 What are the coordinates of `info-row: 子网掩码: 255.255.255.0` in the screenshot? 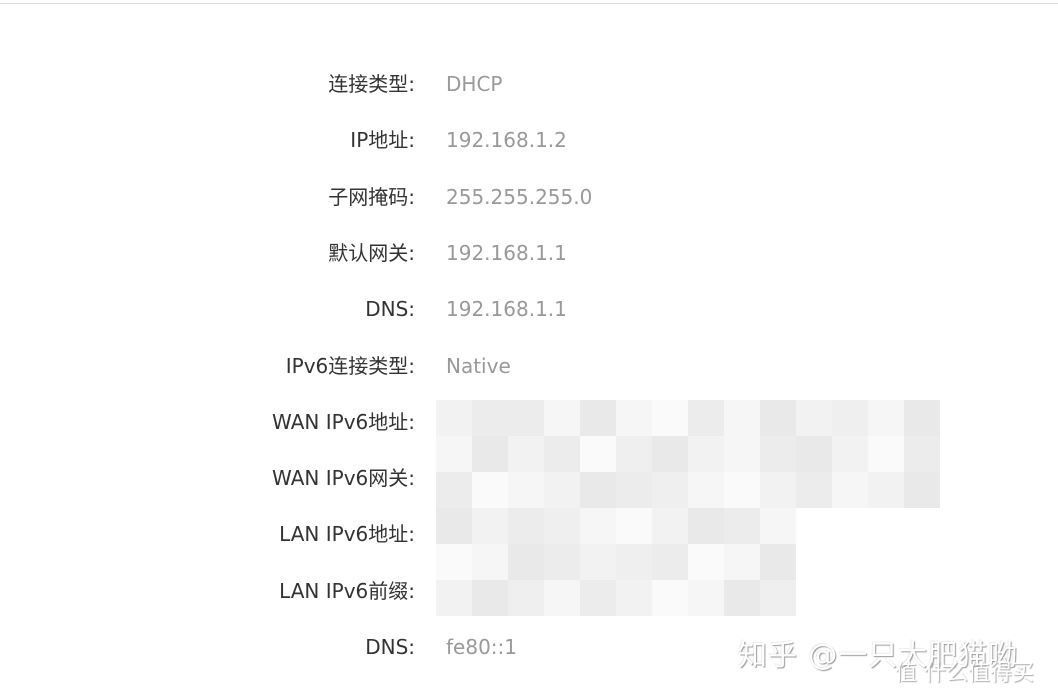 It's located at (529, 197).